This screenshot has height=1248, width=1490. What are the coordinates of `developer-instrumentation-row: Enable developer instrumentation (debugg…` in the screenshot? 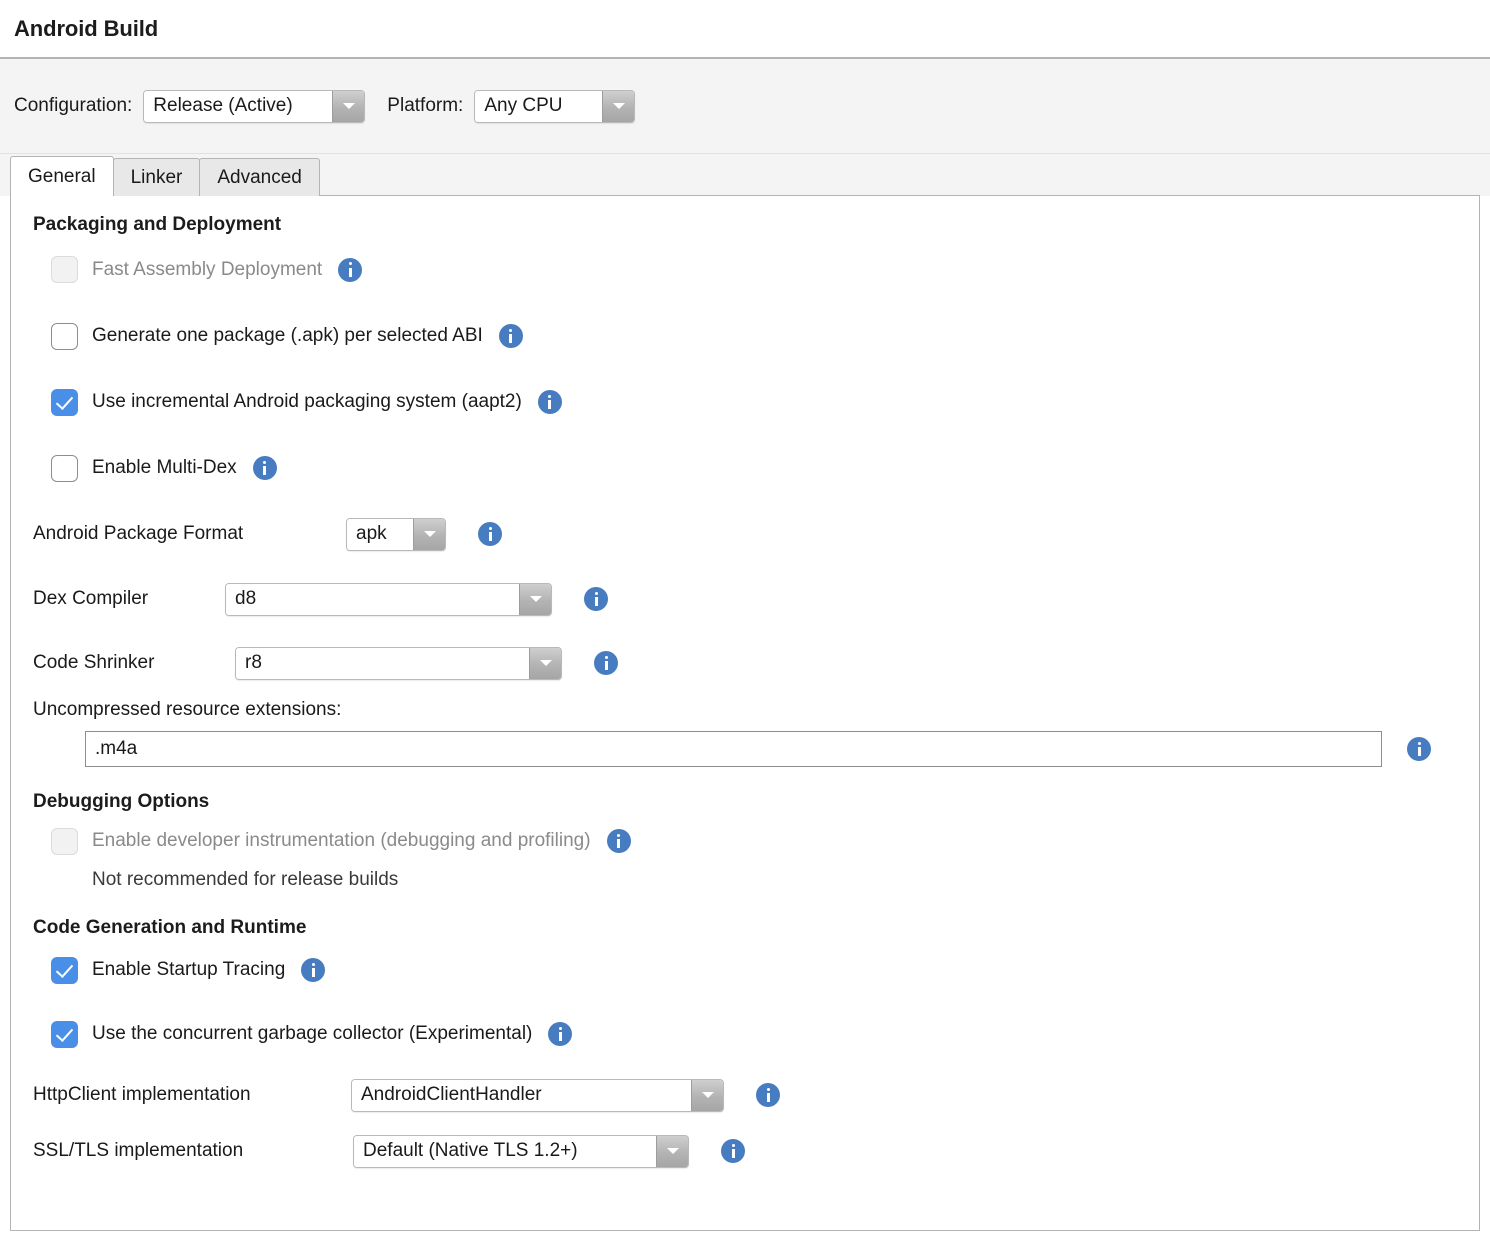 It's located at (756, 841).